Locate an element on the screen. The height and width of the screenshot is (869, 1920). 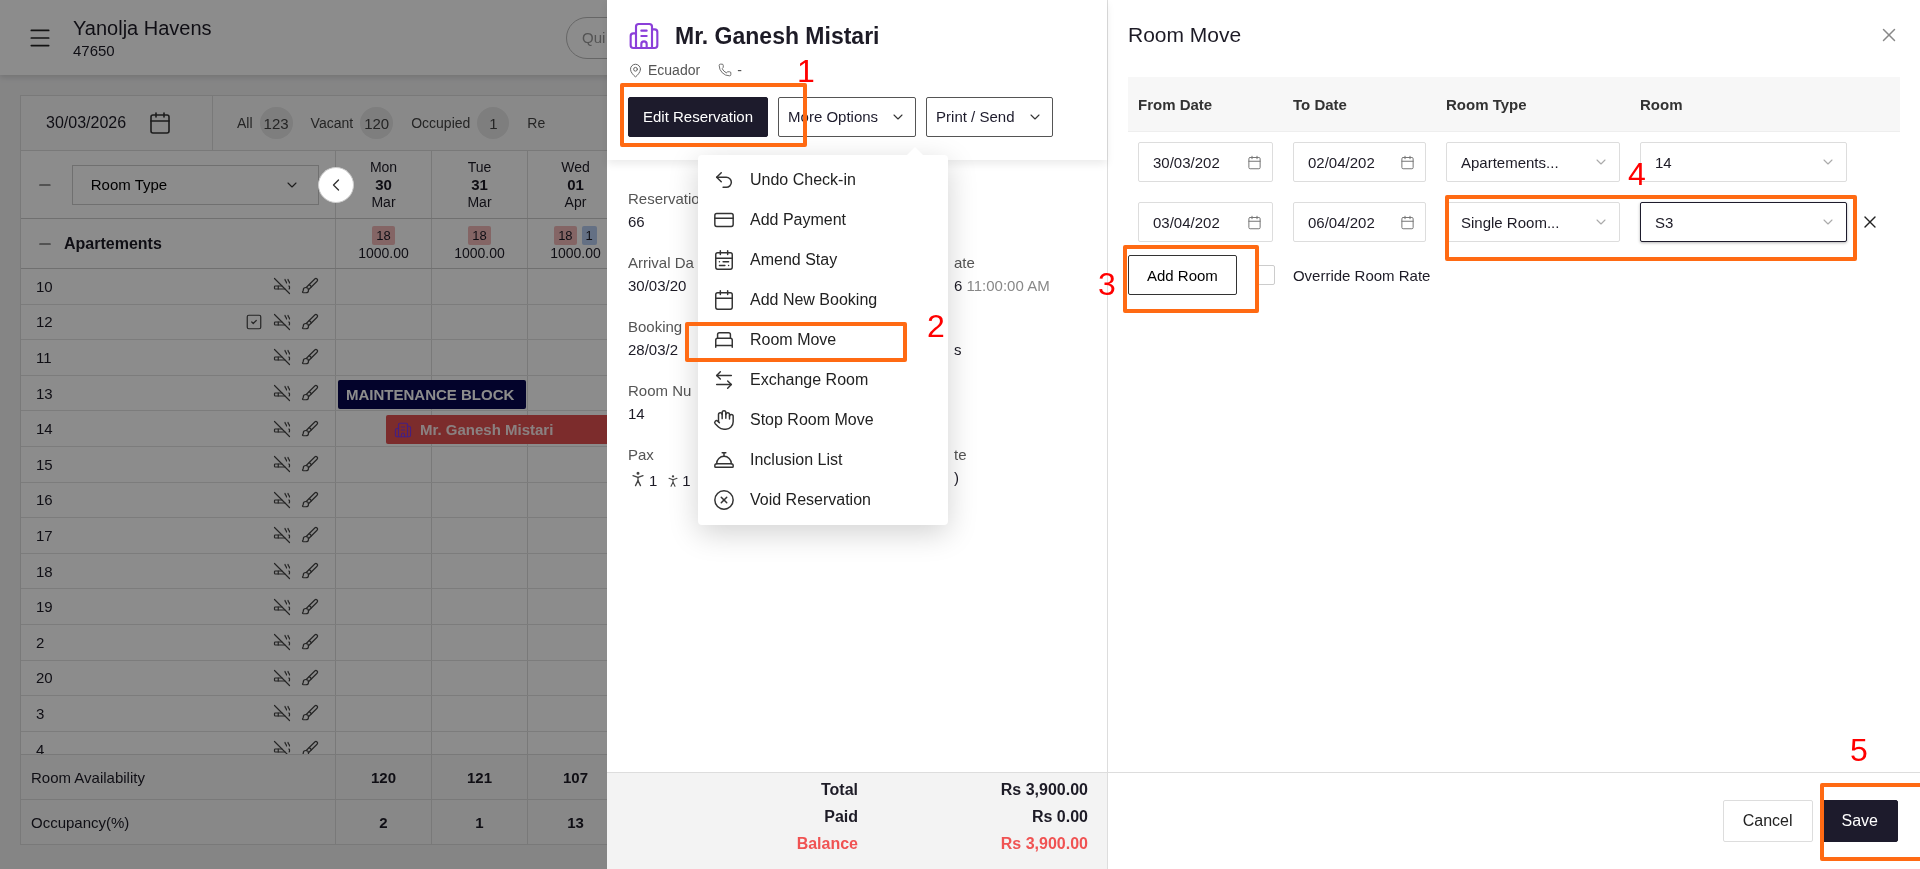
cancel-button: Cancel is located at coordinates (1767, 821).